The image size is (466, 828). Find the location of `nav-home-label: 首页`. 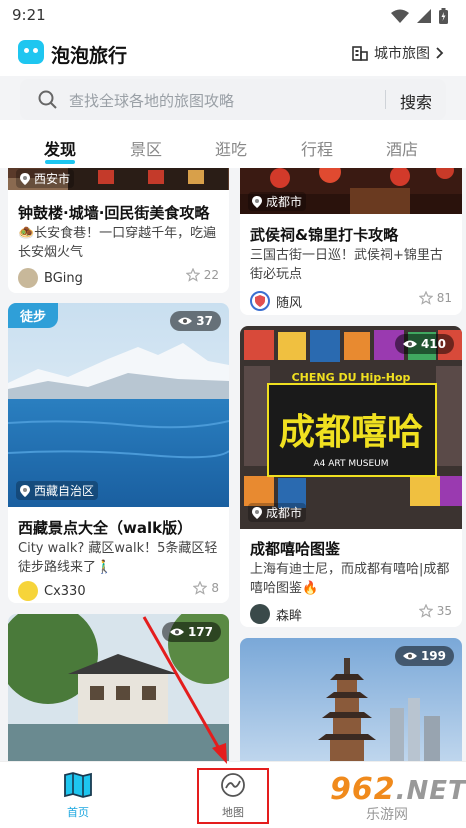

nav-home-label: 首页 is located at coordinates (78, 812).